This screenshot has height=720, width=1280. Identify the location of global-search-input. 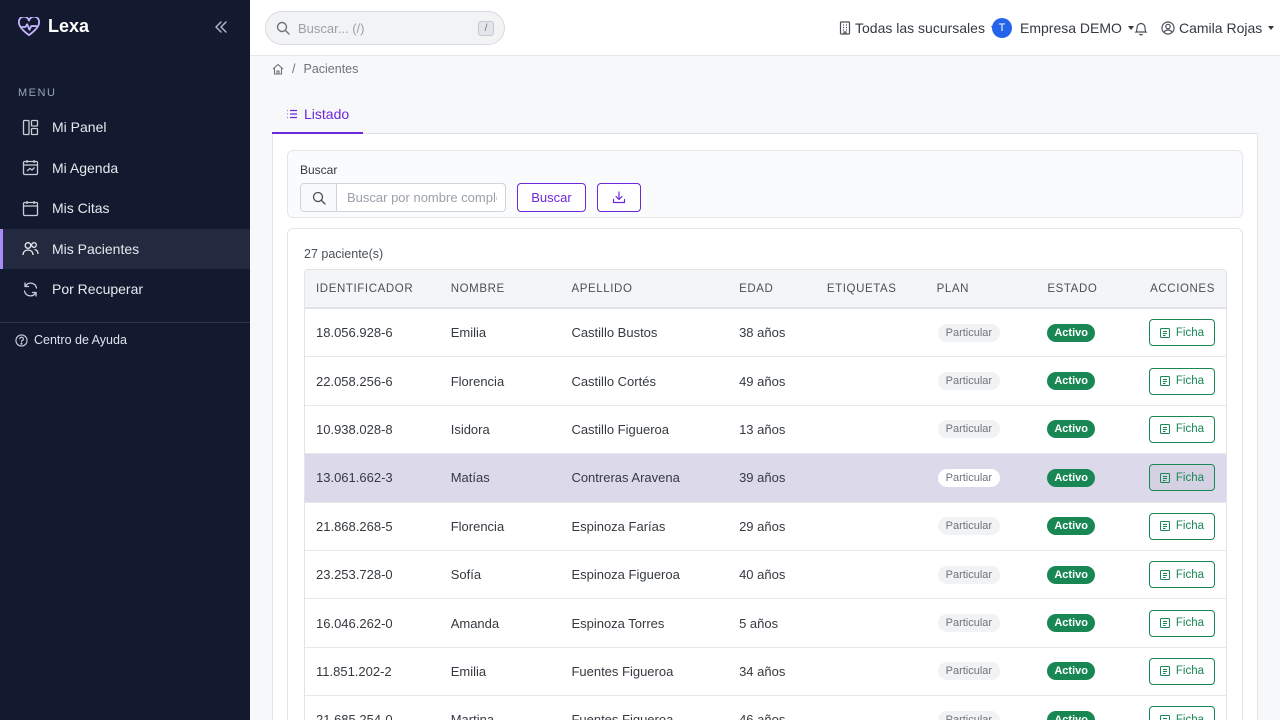
(383, 28).